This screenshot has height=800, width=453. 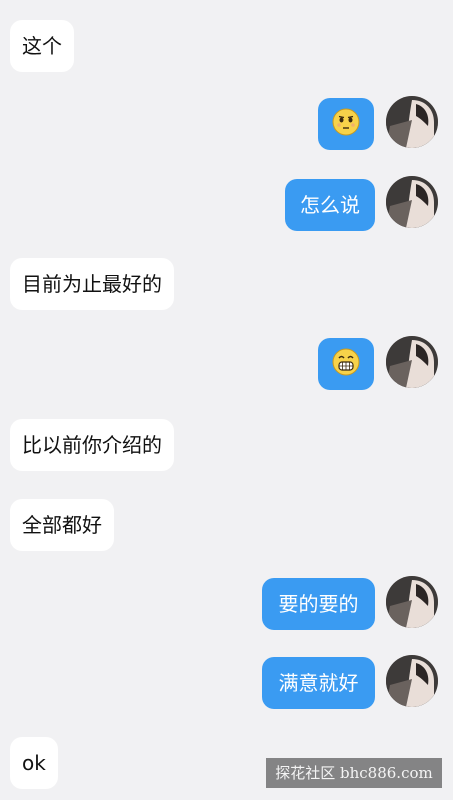 I want to click on message-bubble-incoming: 比以前你介绍的, so click(x=92, y=445).